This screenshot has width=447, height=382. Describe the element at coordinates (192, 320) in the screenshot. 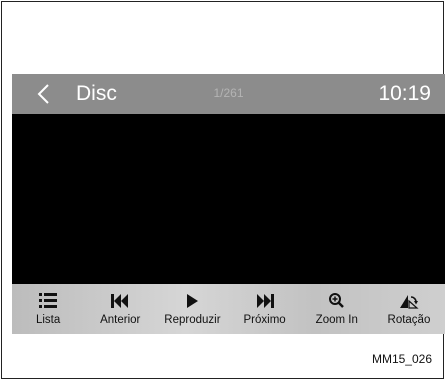

I see `play-label: Reproduzir` at that location.